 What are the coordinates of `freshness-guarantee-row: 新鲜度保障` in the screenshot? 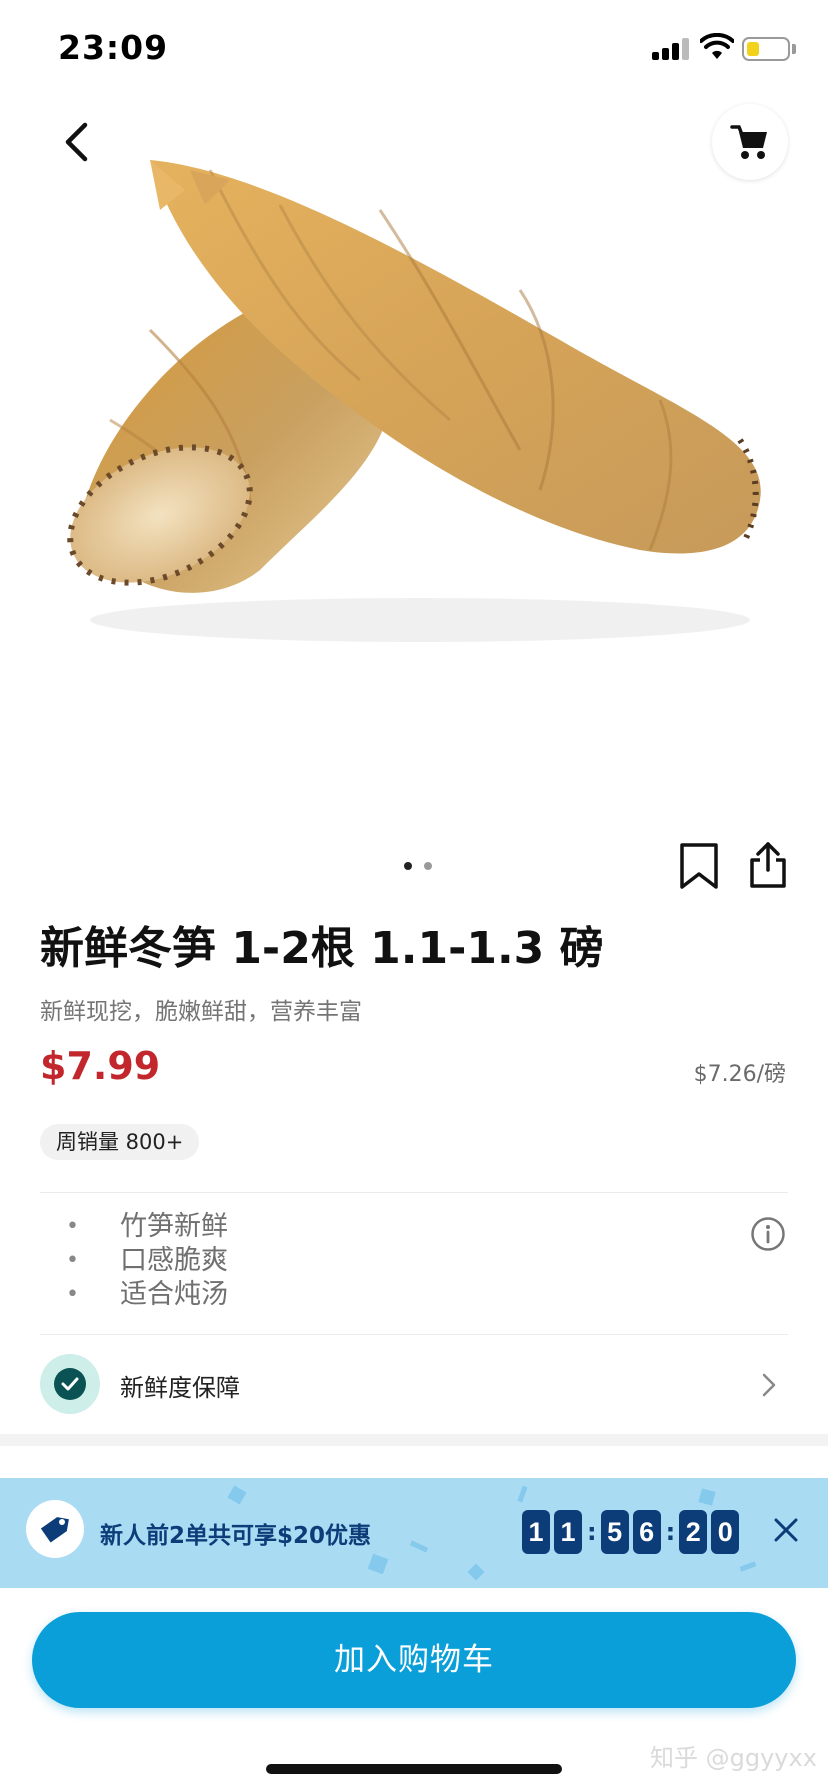 It's located at (414, 1385).